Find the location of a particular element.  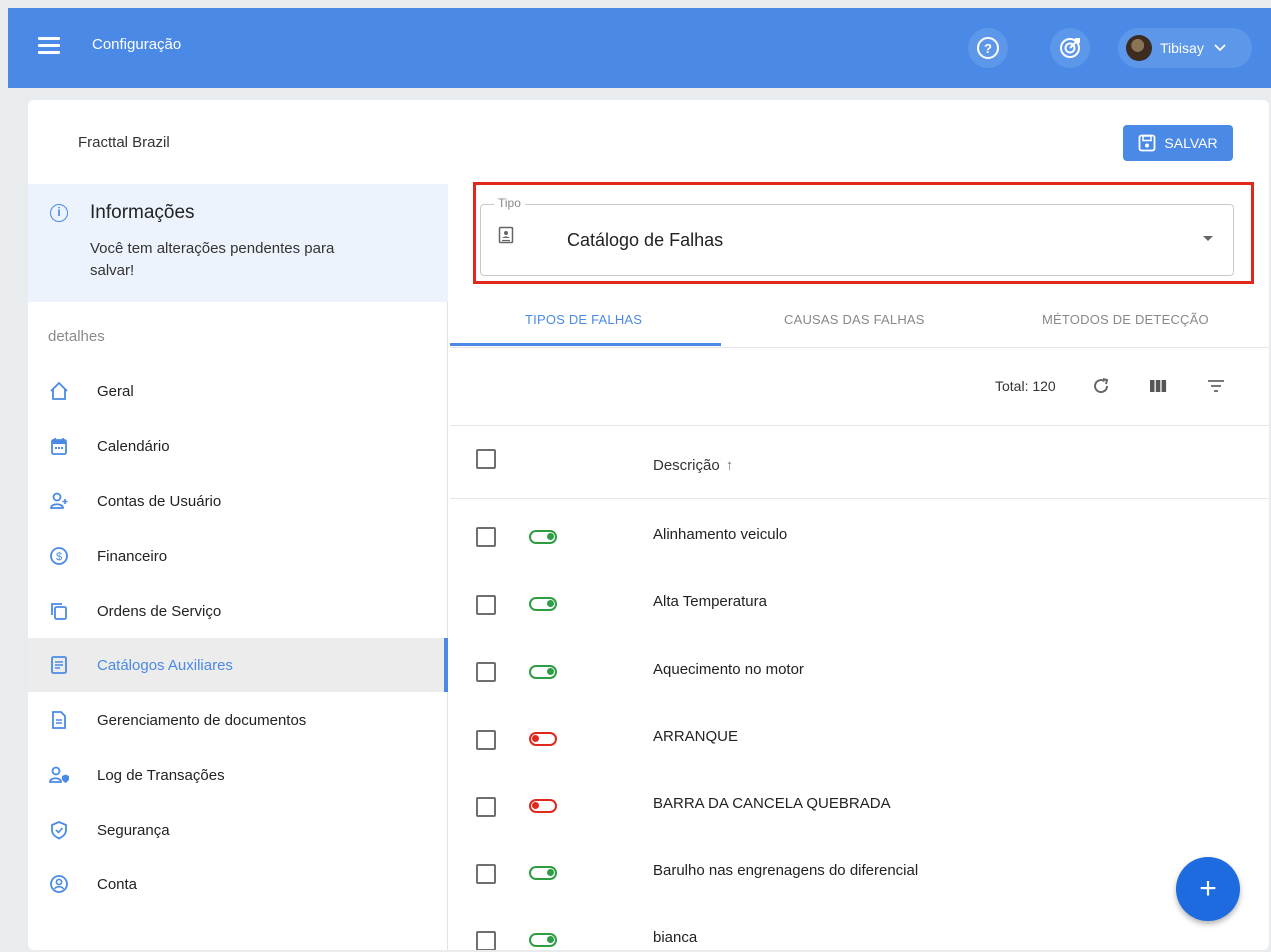

home-icon is located at coordinates (59, 391).